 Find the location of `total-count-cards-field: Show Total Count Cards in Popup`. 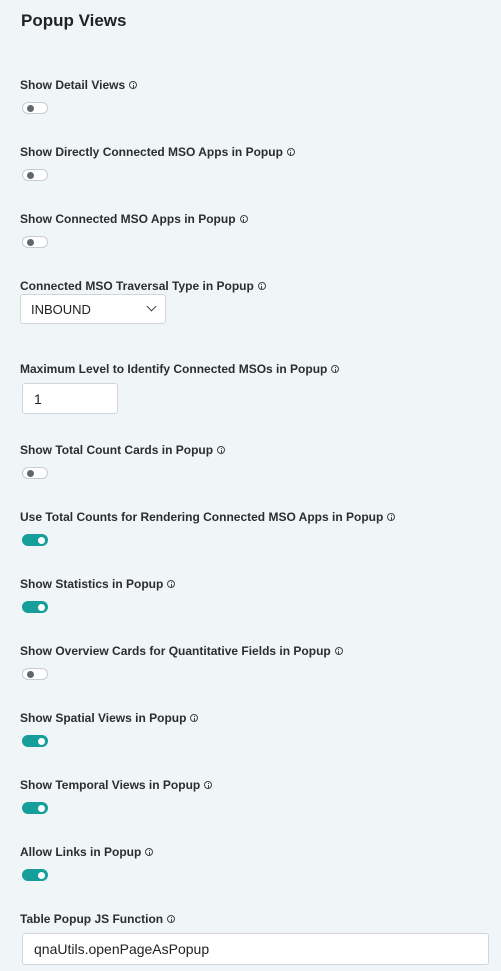

total-count-cards-field: Show Total Count Cards in Popup is located at coordinates (123, 461).